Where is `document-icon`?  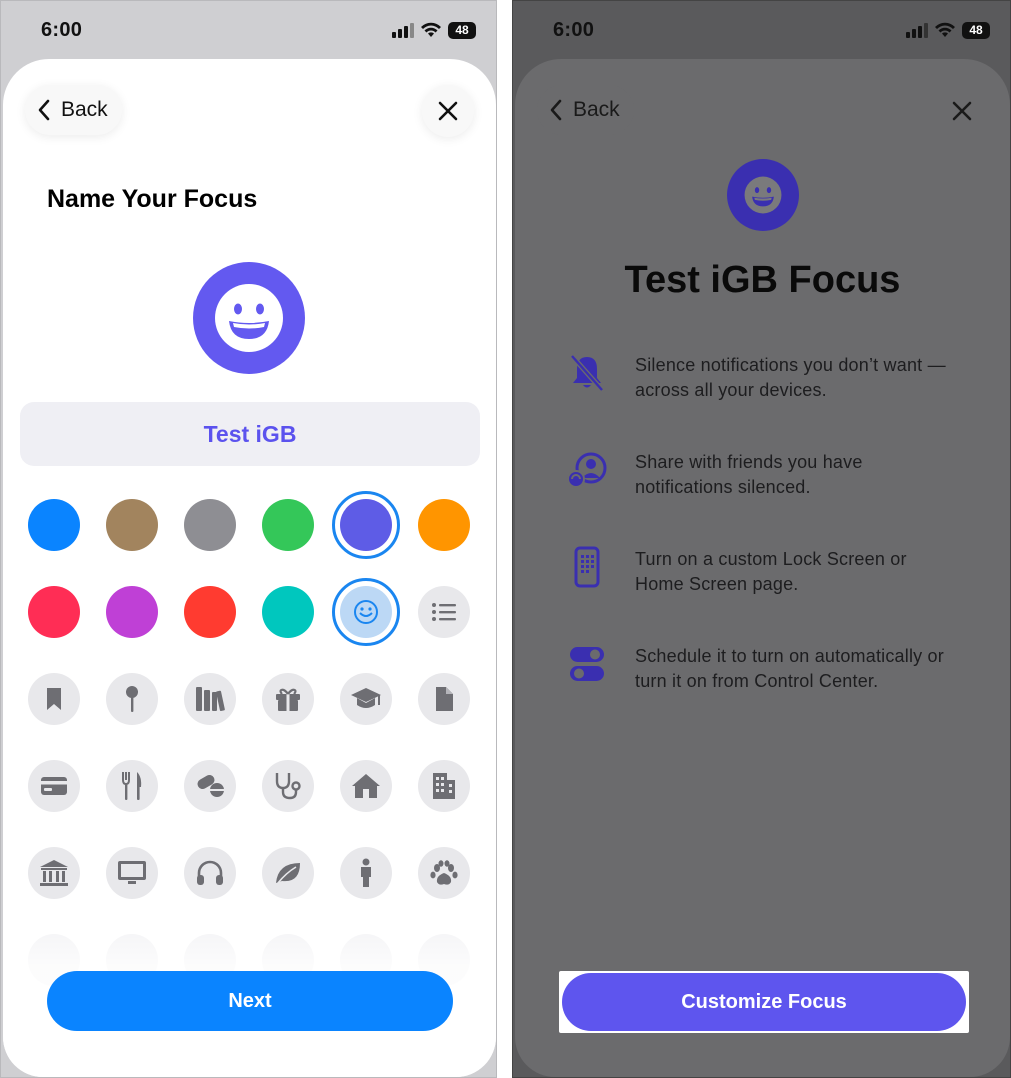 document-icon is located at coordinates (444, 699).